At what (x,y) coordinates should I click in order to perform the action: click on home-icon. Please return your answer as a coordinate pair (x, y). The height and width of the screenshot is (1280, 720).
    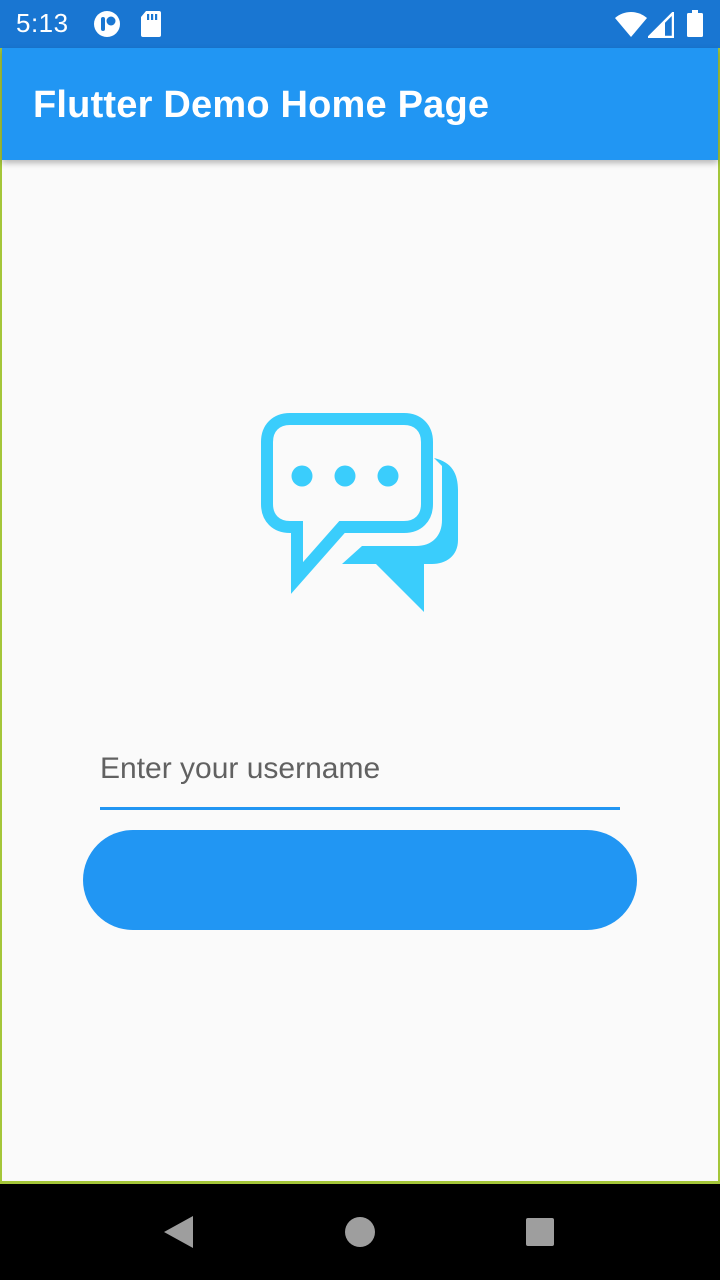
    Looking at the image, I should click on (360, 1232).